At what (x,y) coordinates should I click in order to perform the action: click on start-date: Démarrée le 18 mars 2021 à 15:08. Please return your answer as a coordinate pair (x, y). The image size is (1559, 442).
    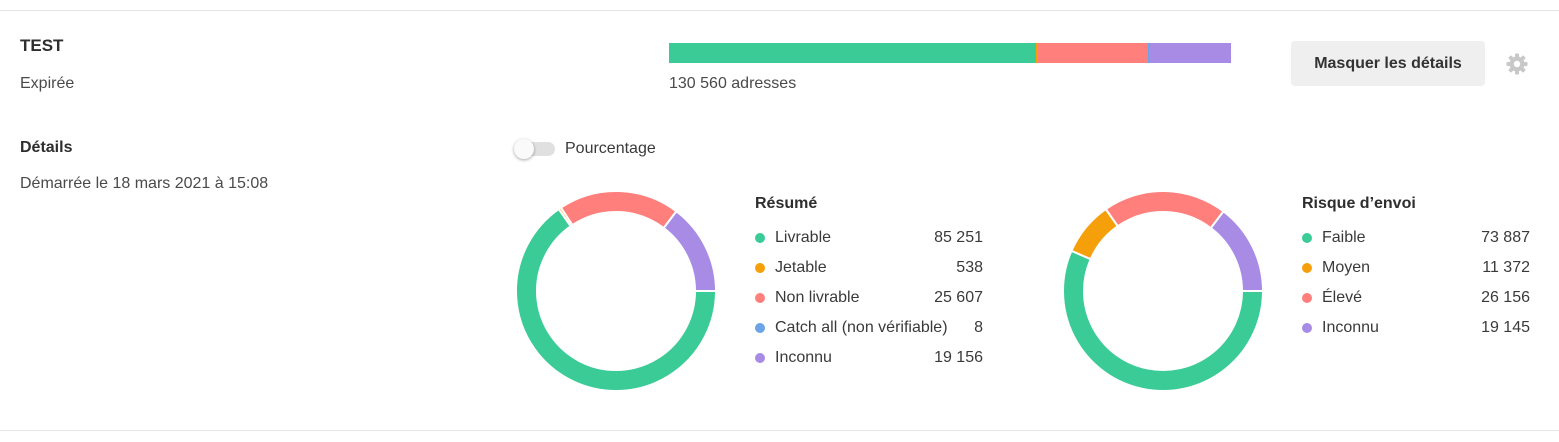
    Looking at the image, I should click on (144, 183).